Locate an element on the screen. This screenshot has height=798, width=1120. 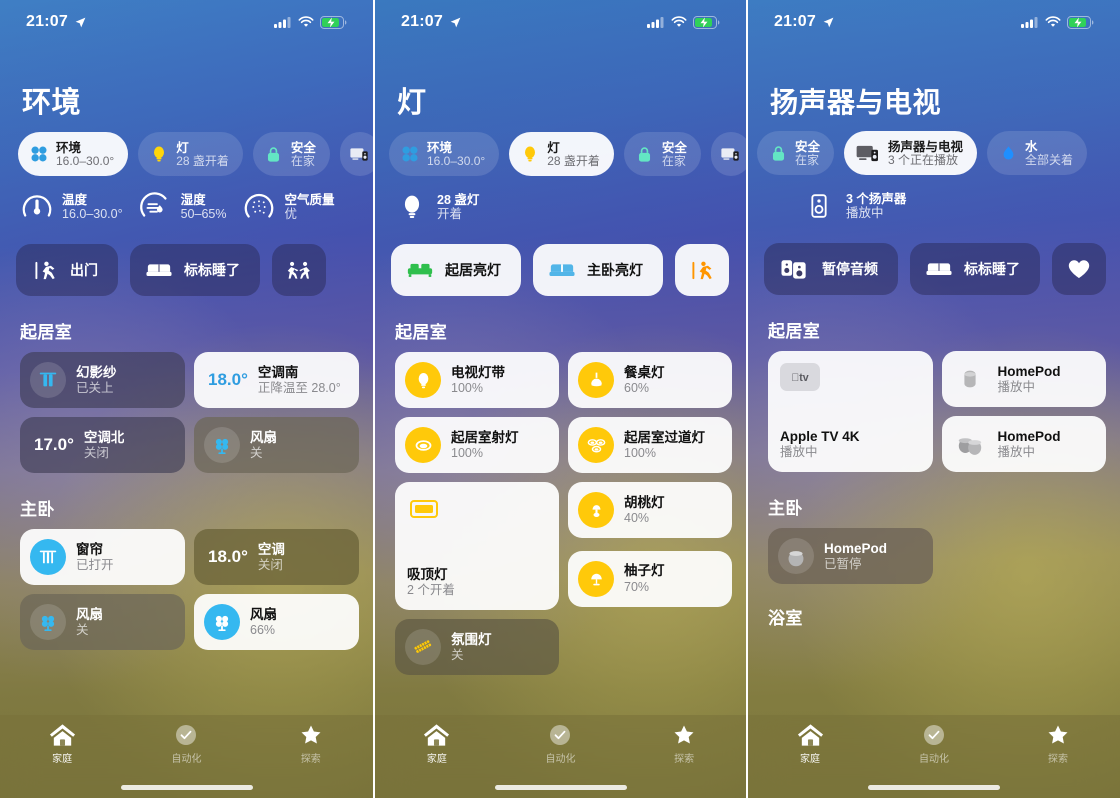
chip-lights-partial is located at coordinates (746, 153).